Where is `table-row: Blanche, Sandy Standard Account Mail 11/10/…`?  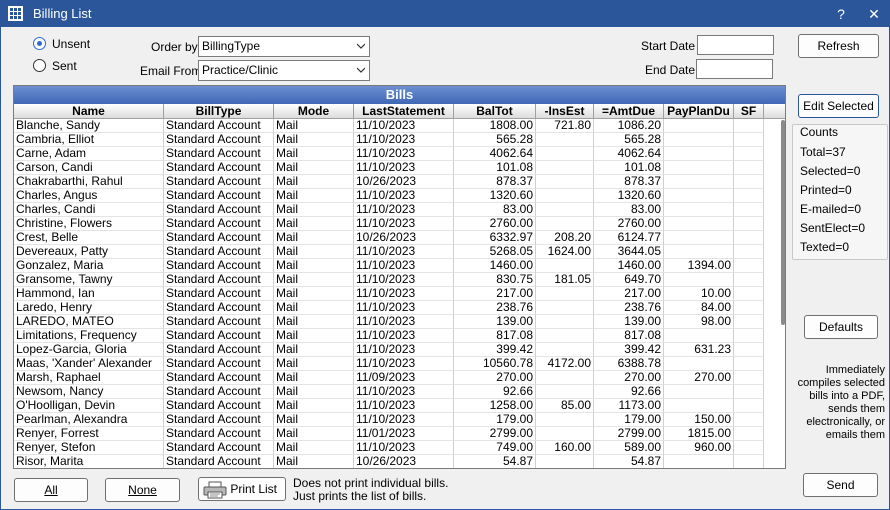
table-row: Blanche, Sandy Standard Account Mail 11/10/… is located at coordinates (399, 126).